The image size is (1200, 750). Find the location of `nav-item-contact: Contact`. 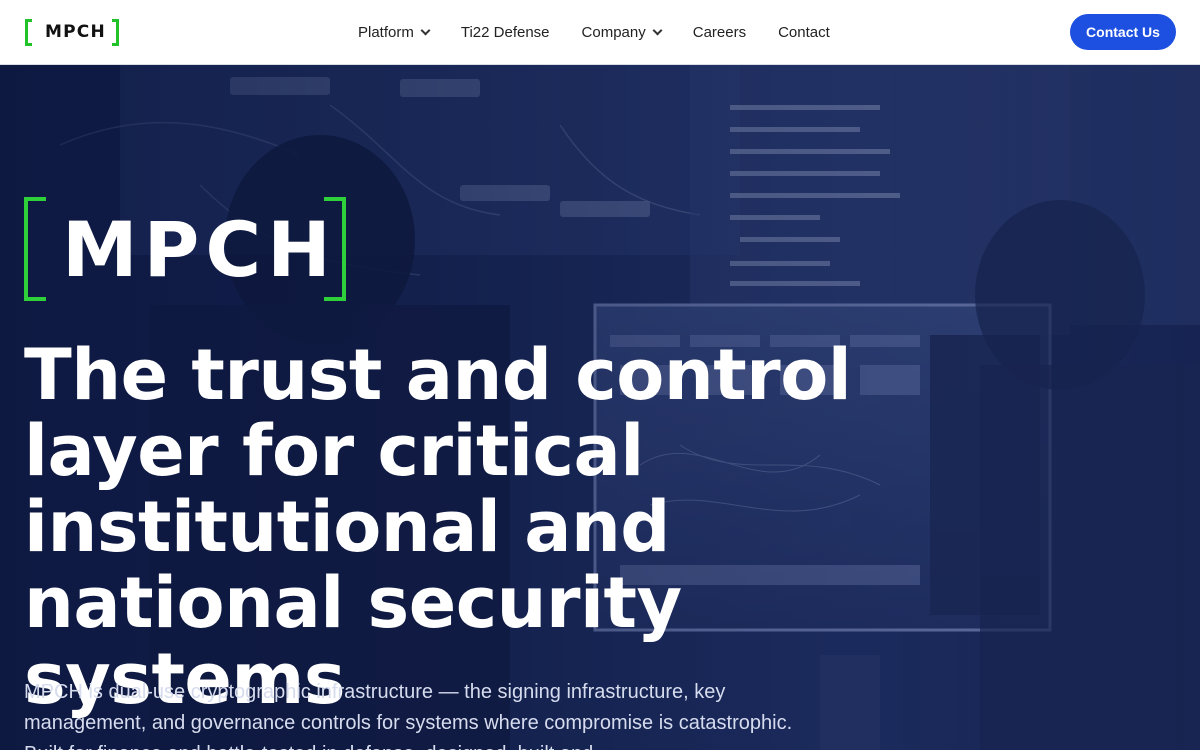

nav-item-contact: Contact is located at coordinates (804, 32).